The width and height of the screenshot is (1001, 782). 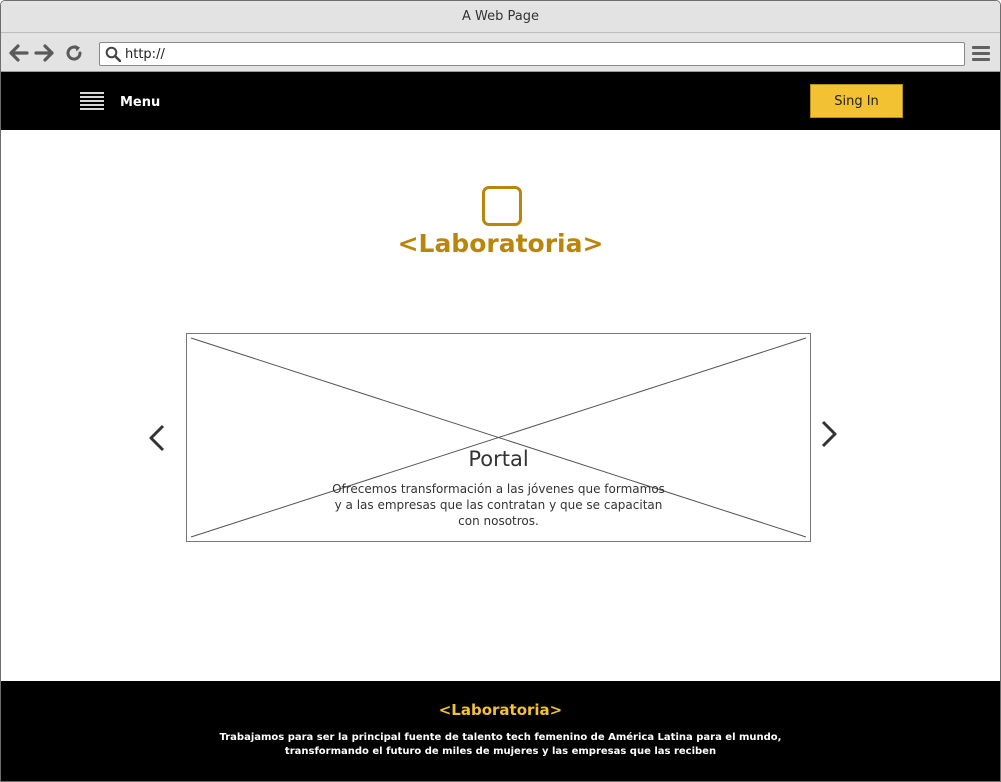 I want to click on footer-brand: <Laboratoria>, so click(x=500, y=710).